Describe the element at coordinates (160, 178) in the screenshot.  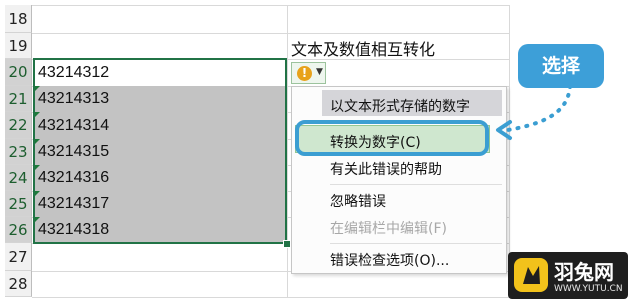
I see `cell-a24: 43214316` at that location.